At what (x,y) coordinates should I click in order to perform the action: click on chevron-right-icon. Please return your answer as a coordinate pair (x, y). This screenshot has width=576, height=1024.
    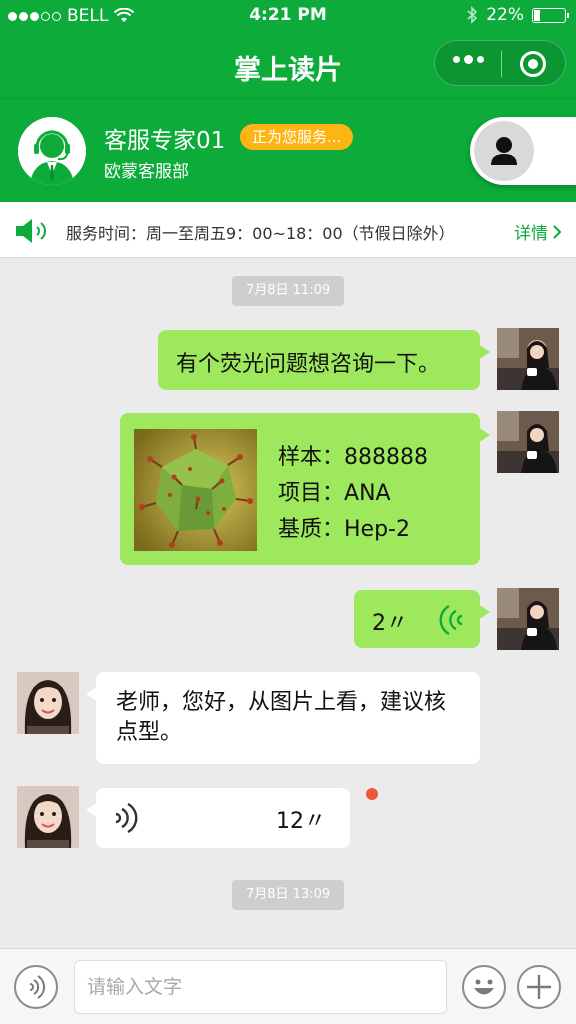
    Looking at the image, I should click on (557, 231).